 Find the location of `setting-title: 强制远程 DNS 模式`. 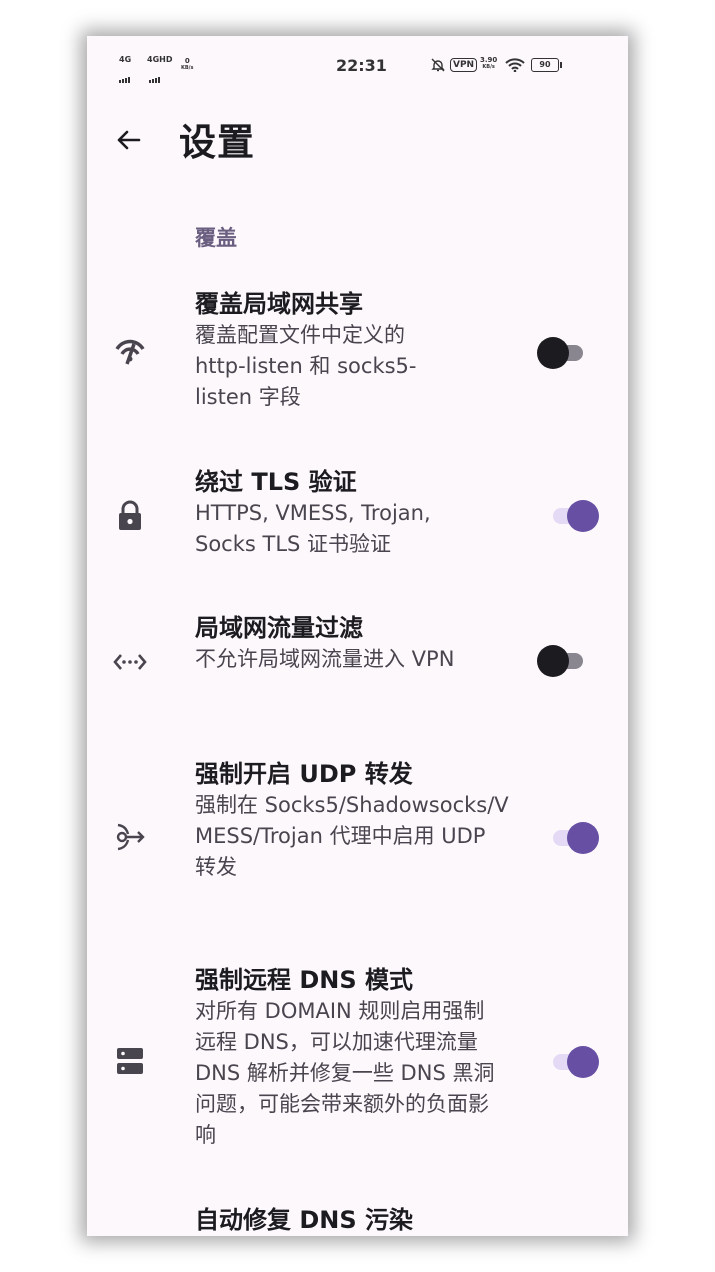

setting-title: 强制远程 DNS 模式 is located at coordinates (304, 980).